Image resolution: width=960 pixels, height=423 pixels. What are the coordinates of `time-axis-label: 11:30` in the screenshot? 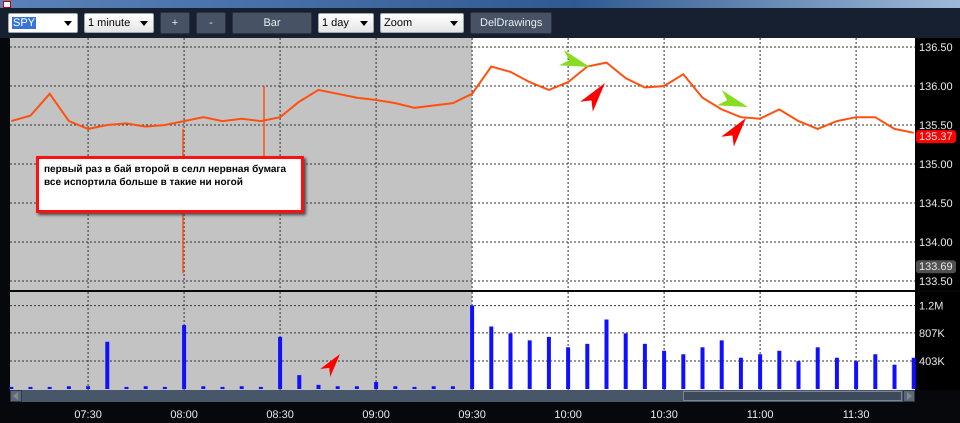 It's located at (856, 415).